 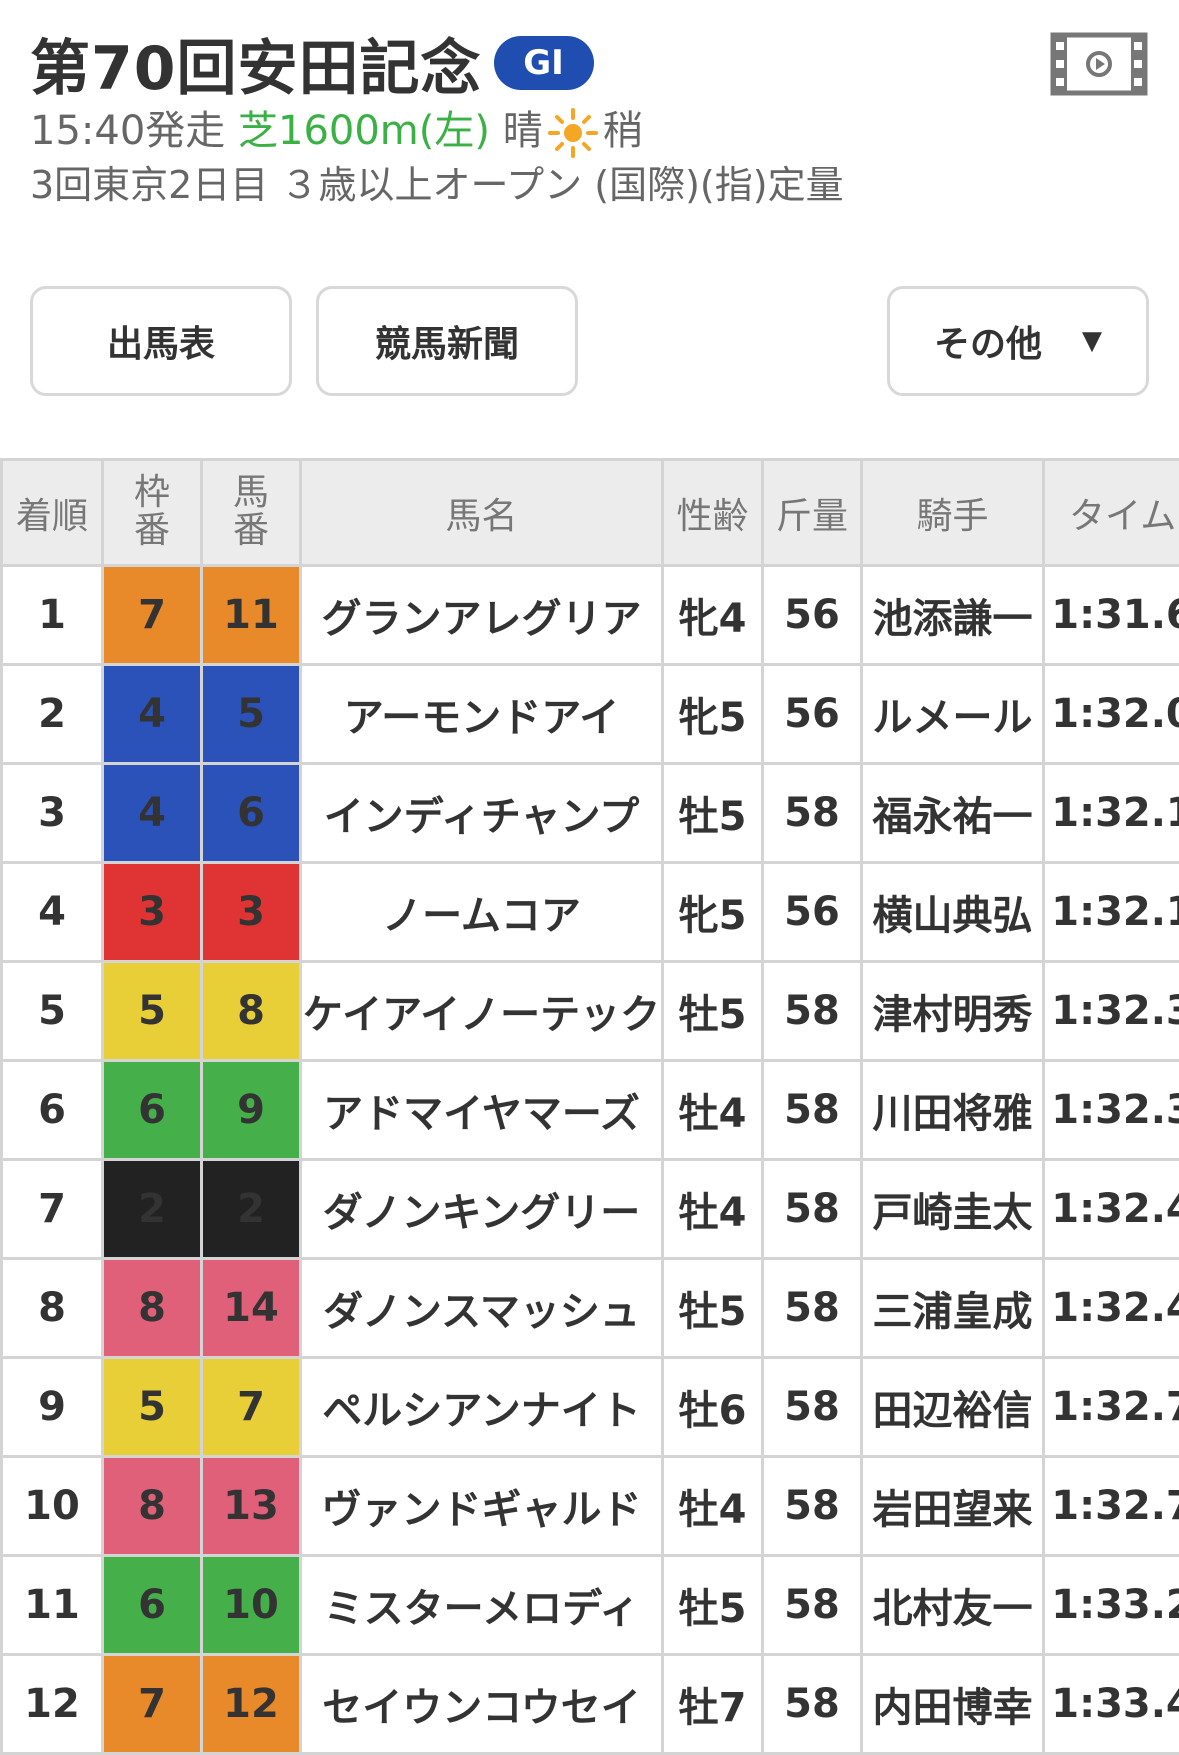 I want to click on table-row: 433ノームコア牝556横山典弘1:32.1, so click(x=590, y=912).